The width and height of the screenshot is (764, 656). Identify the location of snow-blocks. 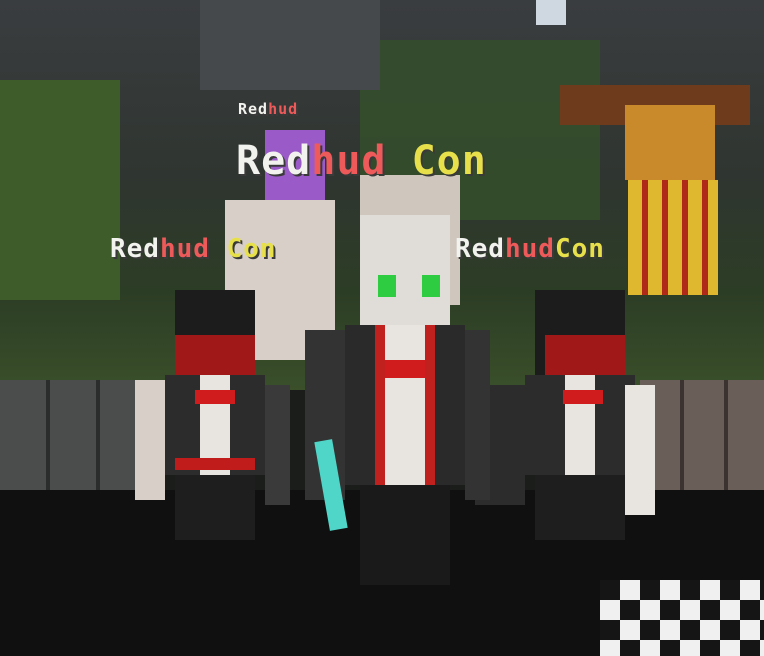
(682, 618).